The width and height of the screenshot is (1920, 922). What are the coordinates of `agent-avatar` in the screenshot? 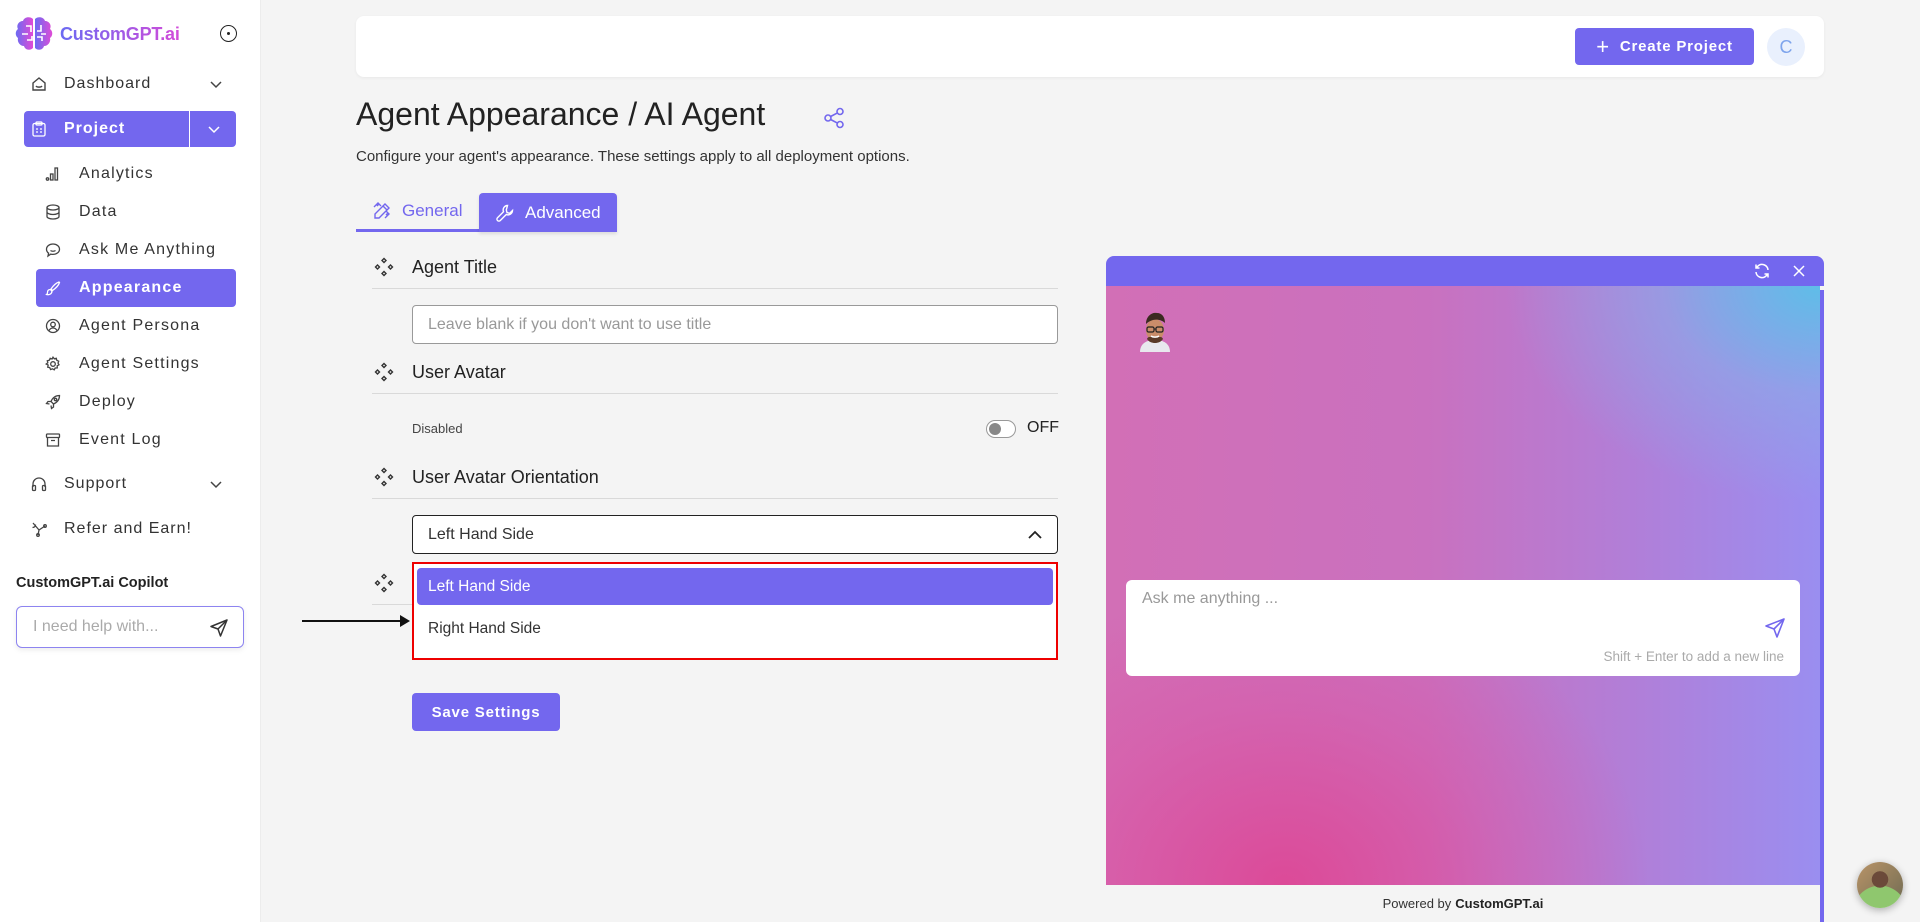 It's located at (1155, 332).